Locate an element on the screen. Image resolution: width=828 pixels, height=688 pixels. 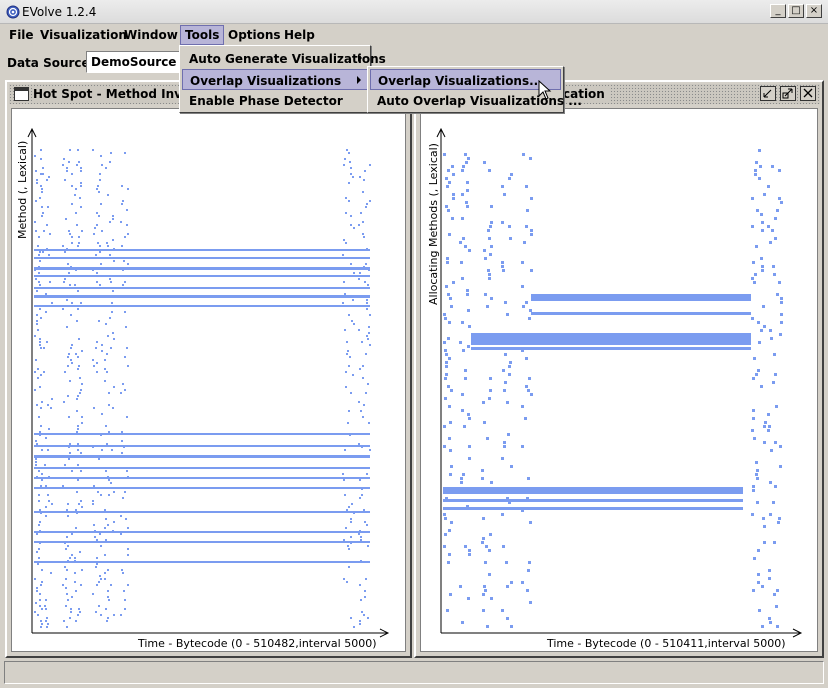
menu-visualization: Visualization is located at coordinates (83, 35).